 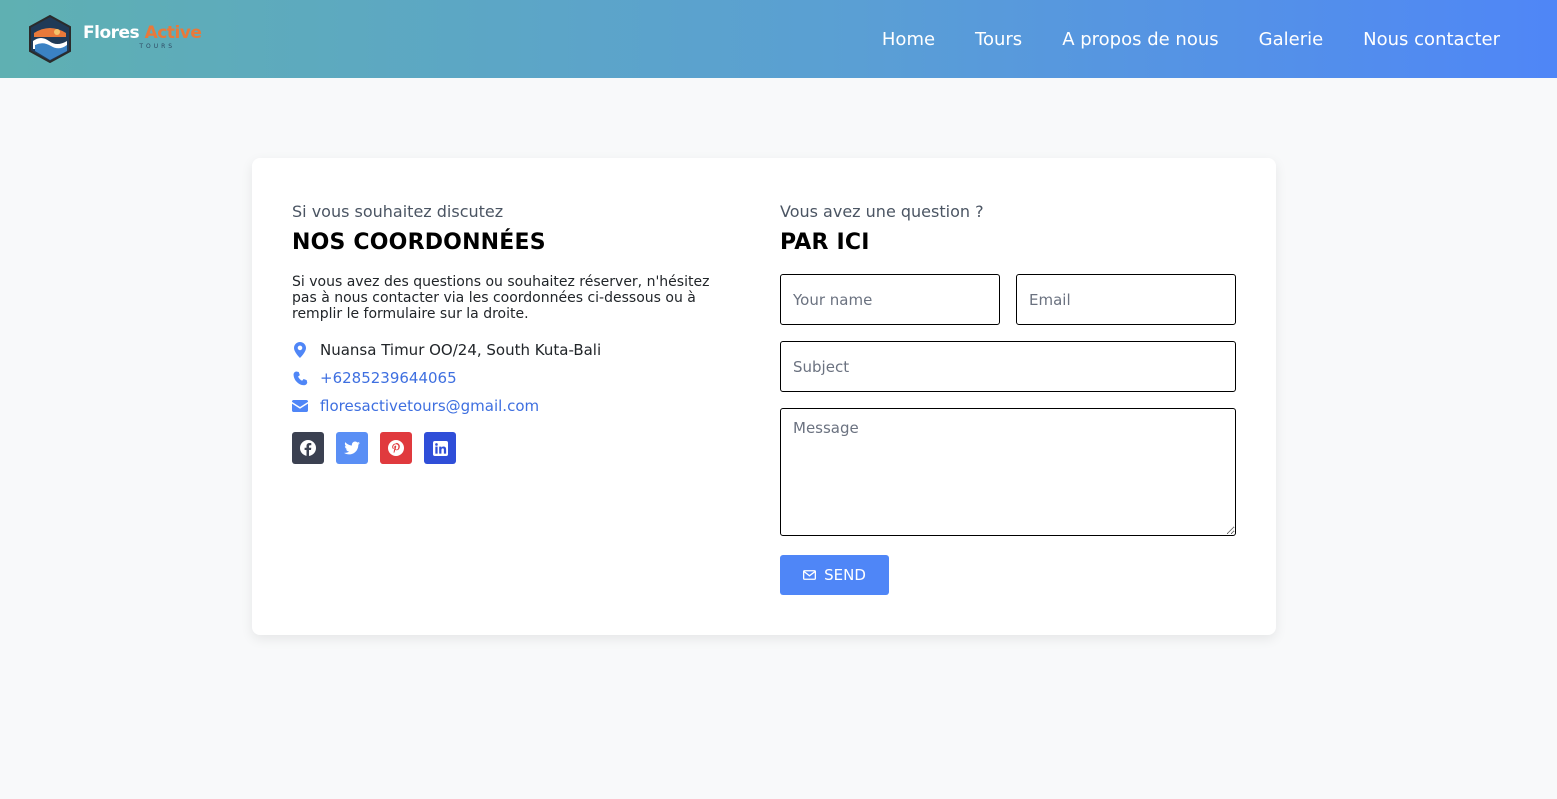 I want to click on twitter-button, so click(x=352, y=448).